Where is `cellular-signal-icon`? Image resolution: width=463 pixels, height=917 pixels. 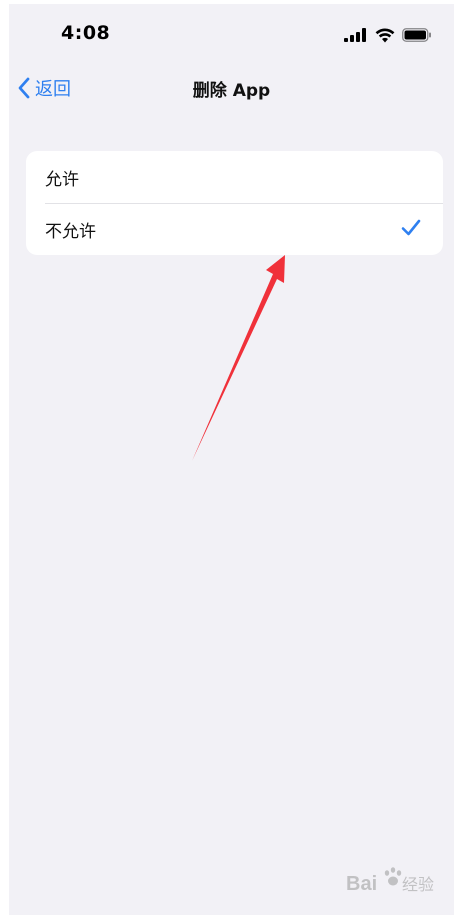
cellular-signal-icon is located at coordinates (356, 35).